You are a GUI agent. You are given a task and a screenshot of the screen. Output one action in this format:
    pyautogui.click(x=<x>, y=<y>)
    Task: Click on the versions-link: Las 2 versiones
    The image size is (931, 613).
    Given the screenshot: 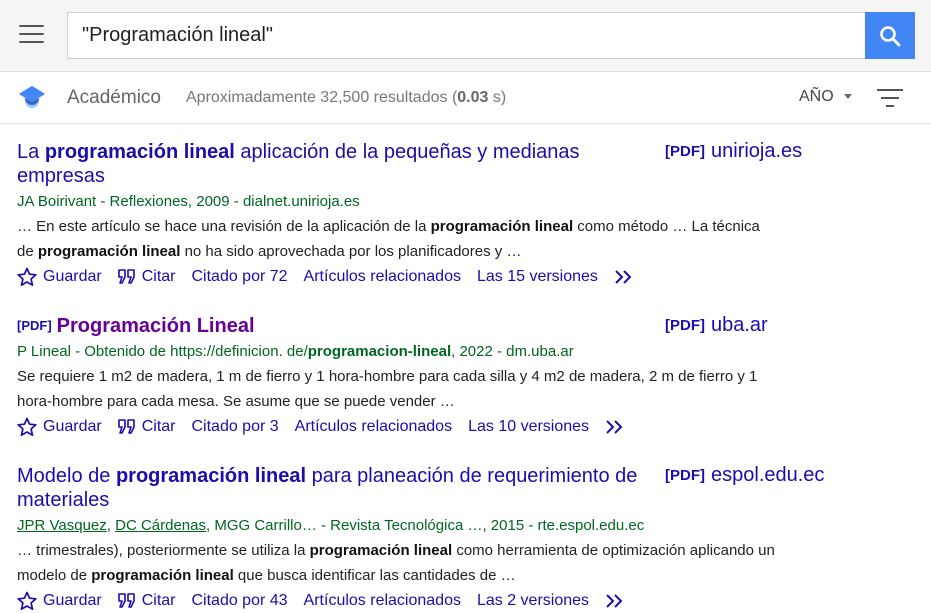 What is the action you would take?
    pyautogui.click(x=533, y=601)
    